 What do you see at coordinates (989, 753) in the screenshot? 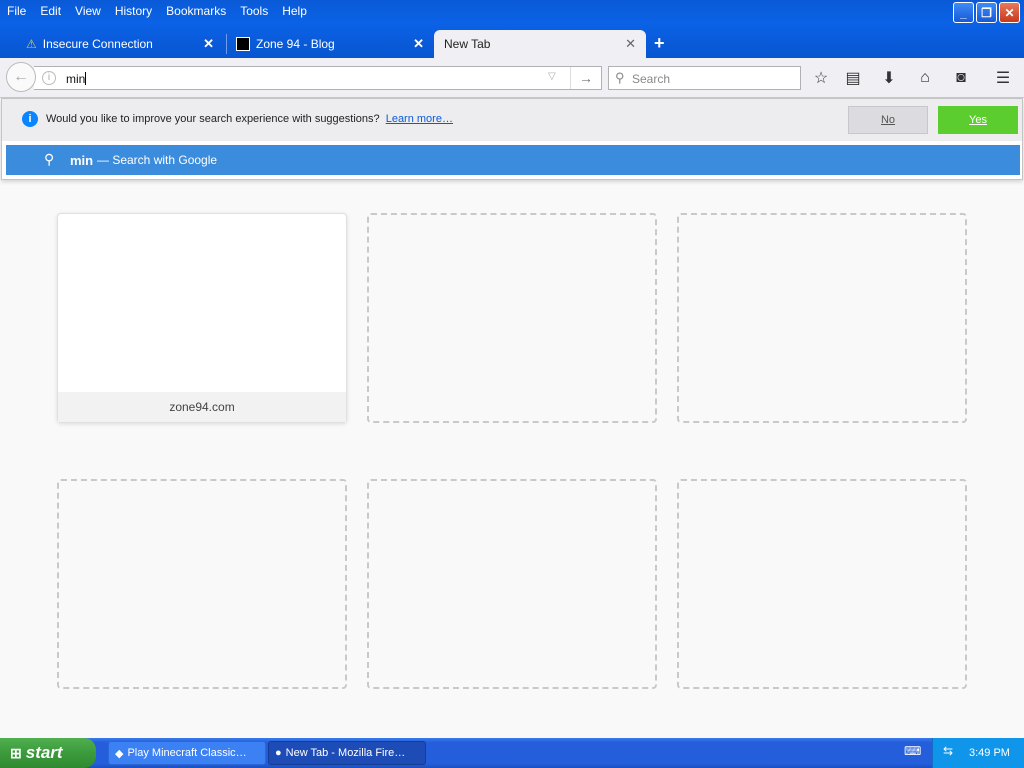
I see `clock: 3:49 PM` at bounding box center [989, 753].